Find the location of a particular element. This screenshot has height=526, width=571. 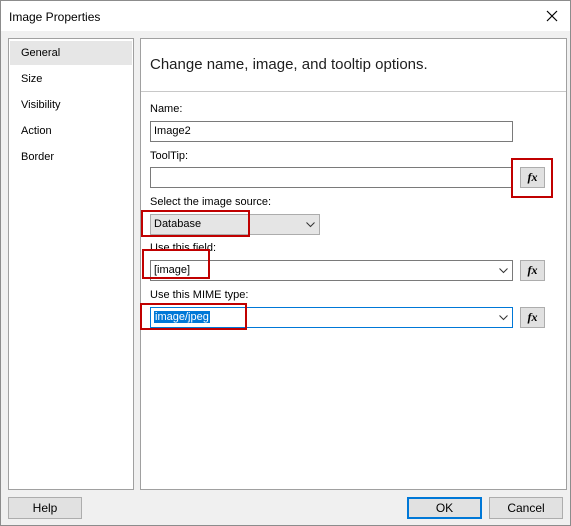

tooltip-input is located at coordinates (331, 177).